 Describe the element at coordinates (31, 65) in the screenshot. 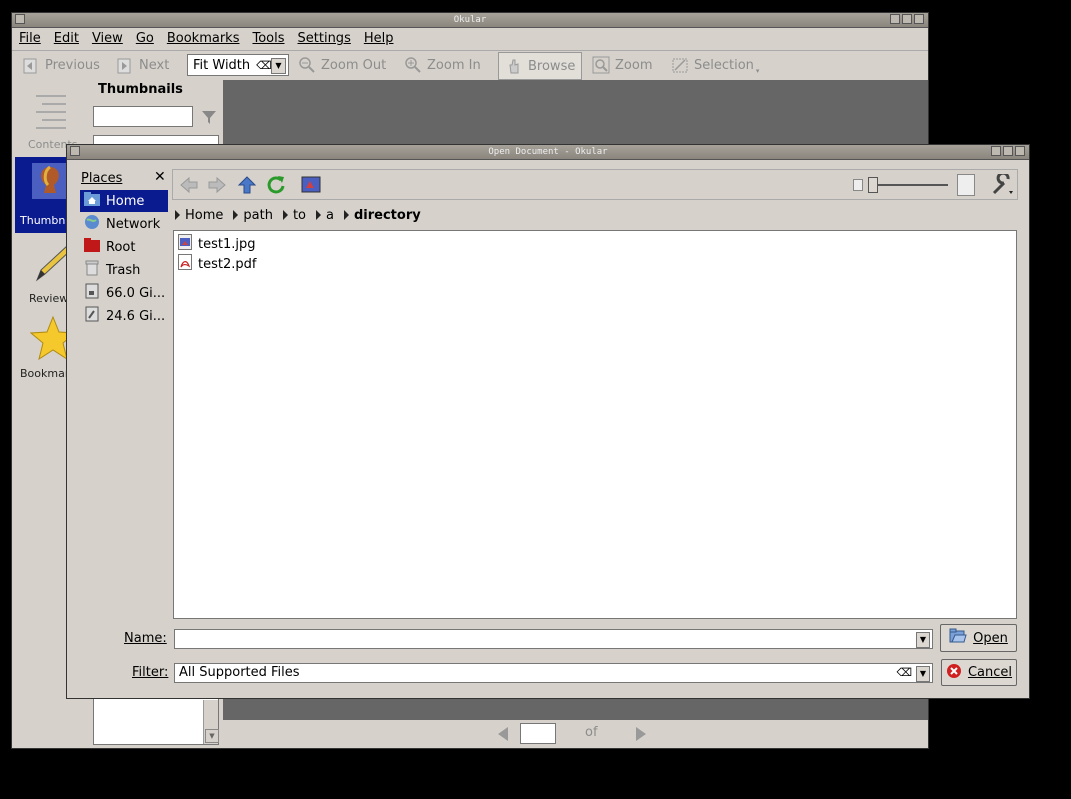

I see `previous-icon` at that location.